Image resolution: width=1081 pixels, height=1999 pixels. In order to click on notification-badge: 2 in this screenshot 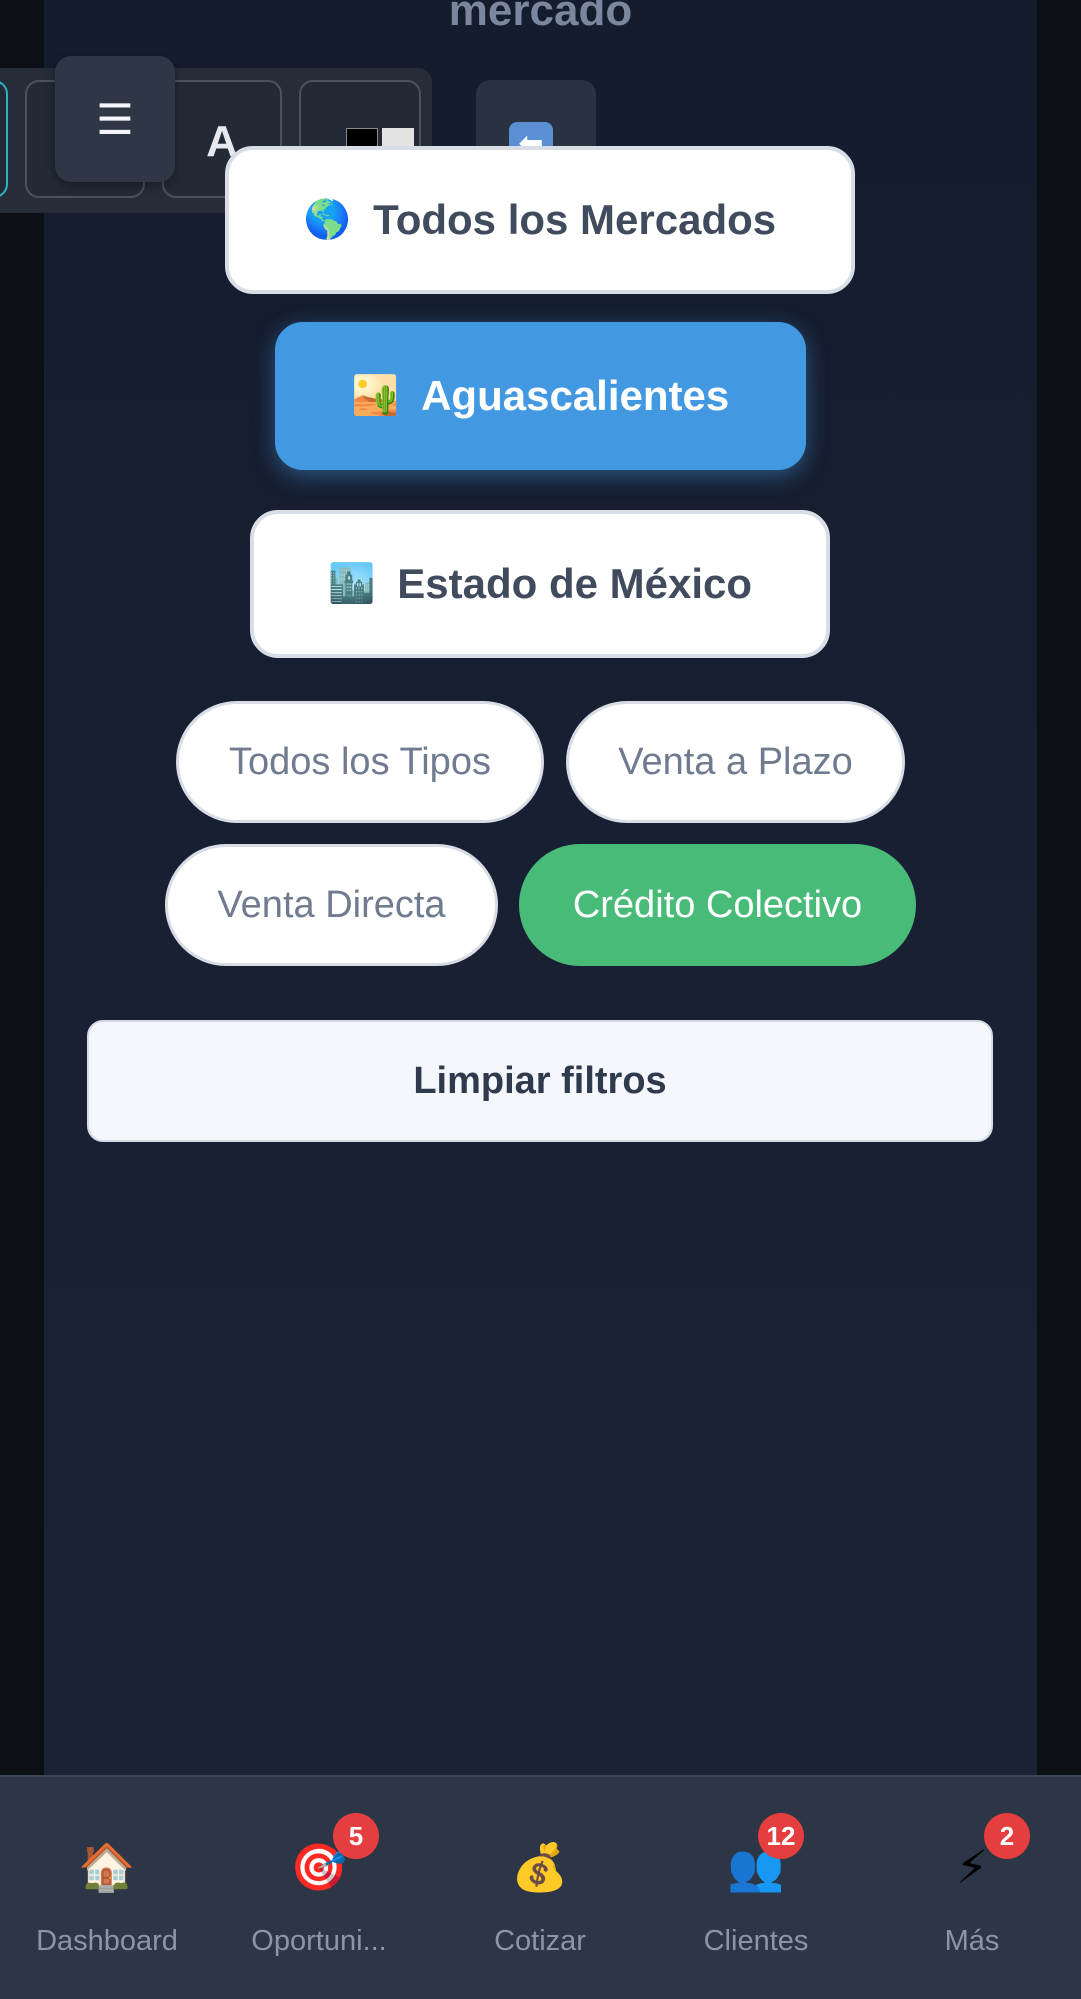, I will do `click(1007, 1836)`.